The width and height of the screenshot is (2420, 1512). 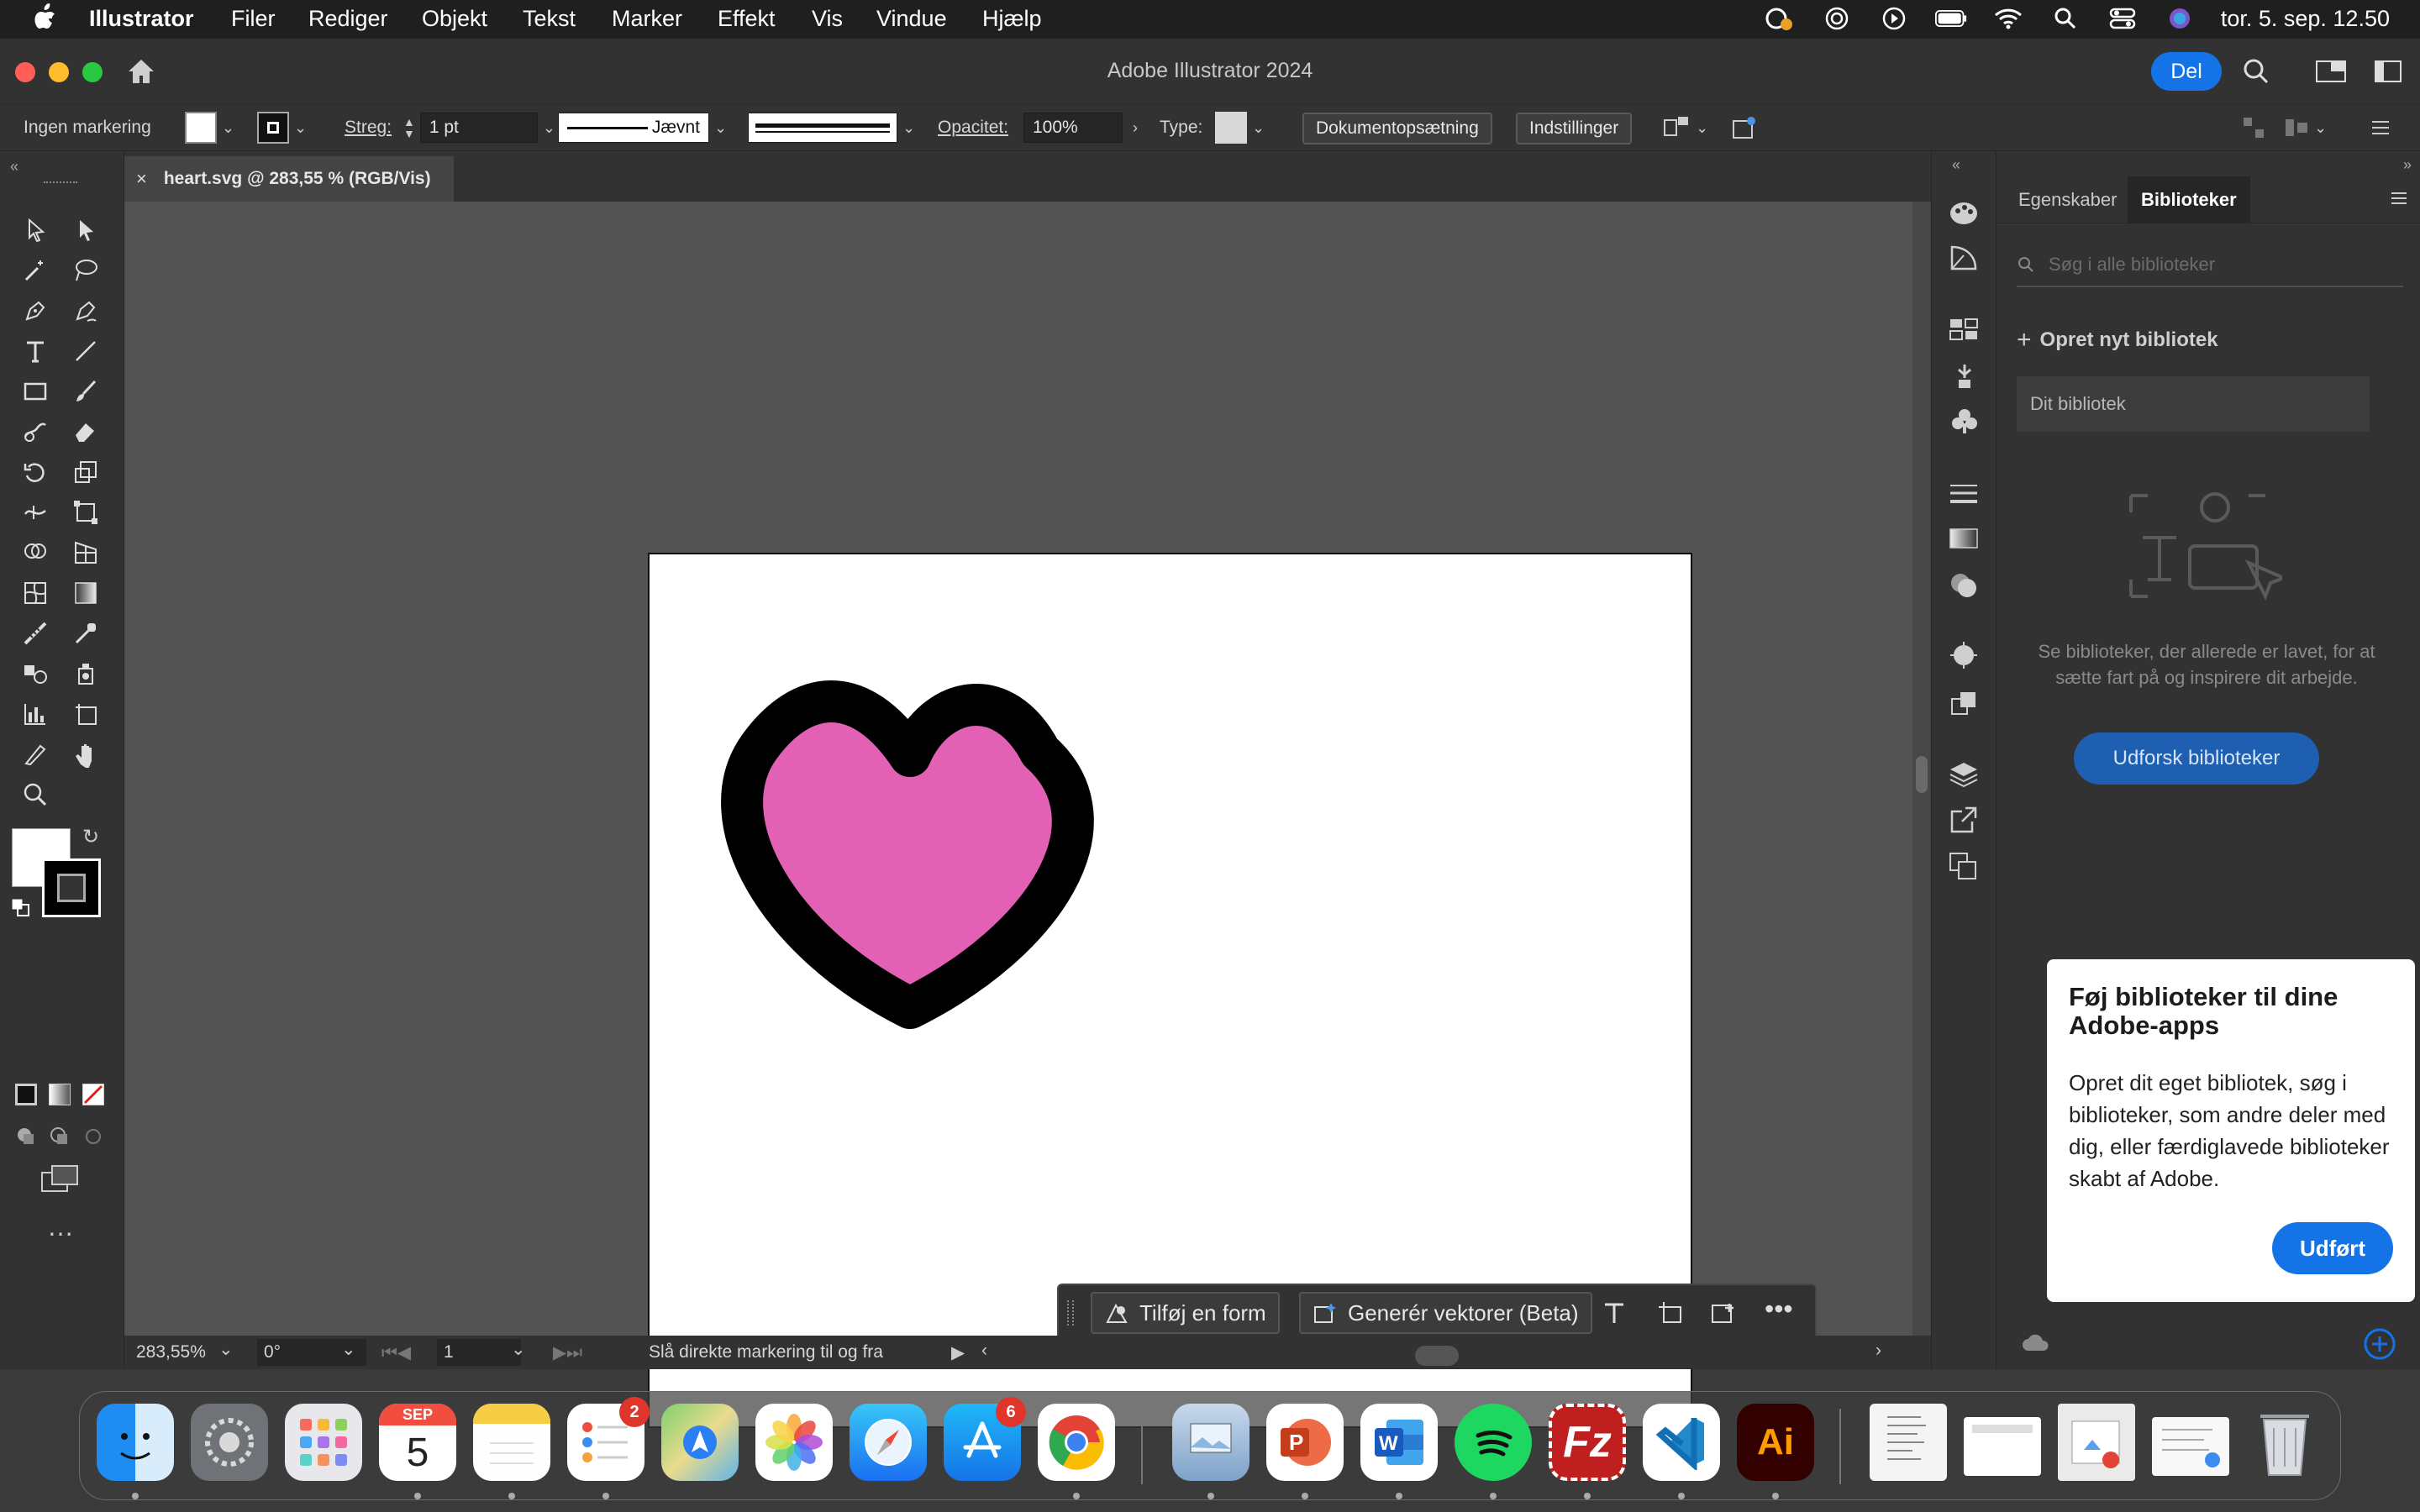 What do you see at coordinates (60, 1094) in the screenshot?
I see `gradient-mode-icon` at bounding box center [60, 1094].